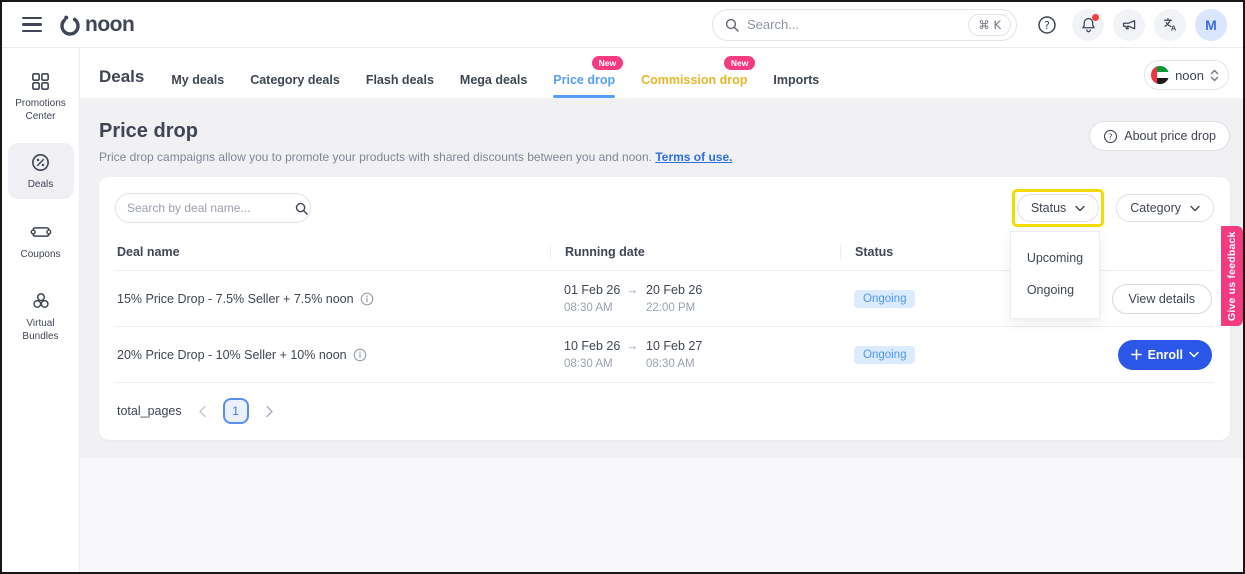 This screenshot has height=574, width=1245. Describe the element at coordinates (1214, 75) in the screenshot. I see `up-down-chevron-icon` at that location.